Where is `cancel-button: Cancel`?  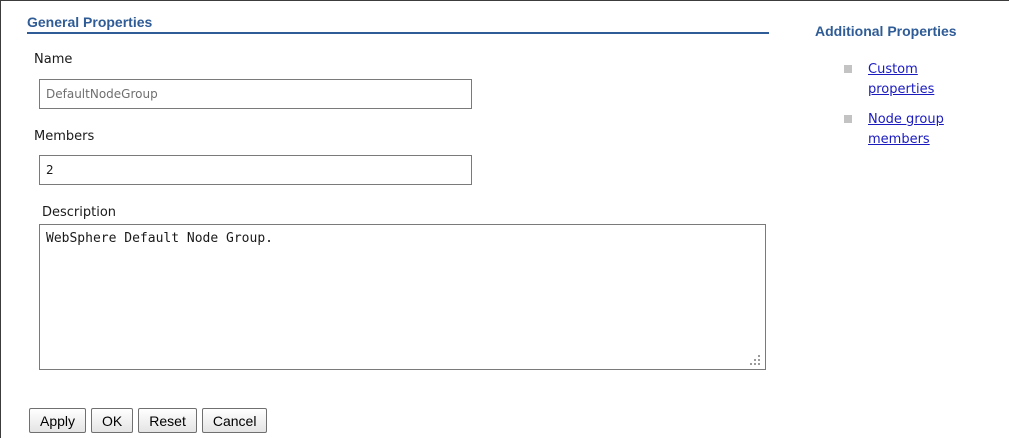
cancel-button: Cancel is located at coordinates (234, 420).